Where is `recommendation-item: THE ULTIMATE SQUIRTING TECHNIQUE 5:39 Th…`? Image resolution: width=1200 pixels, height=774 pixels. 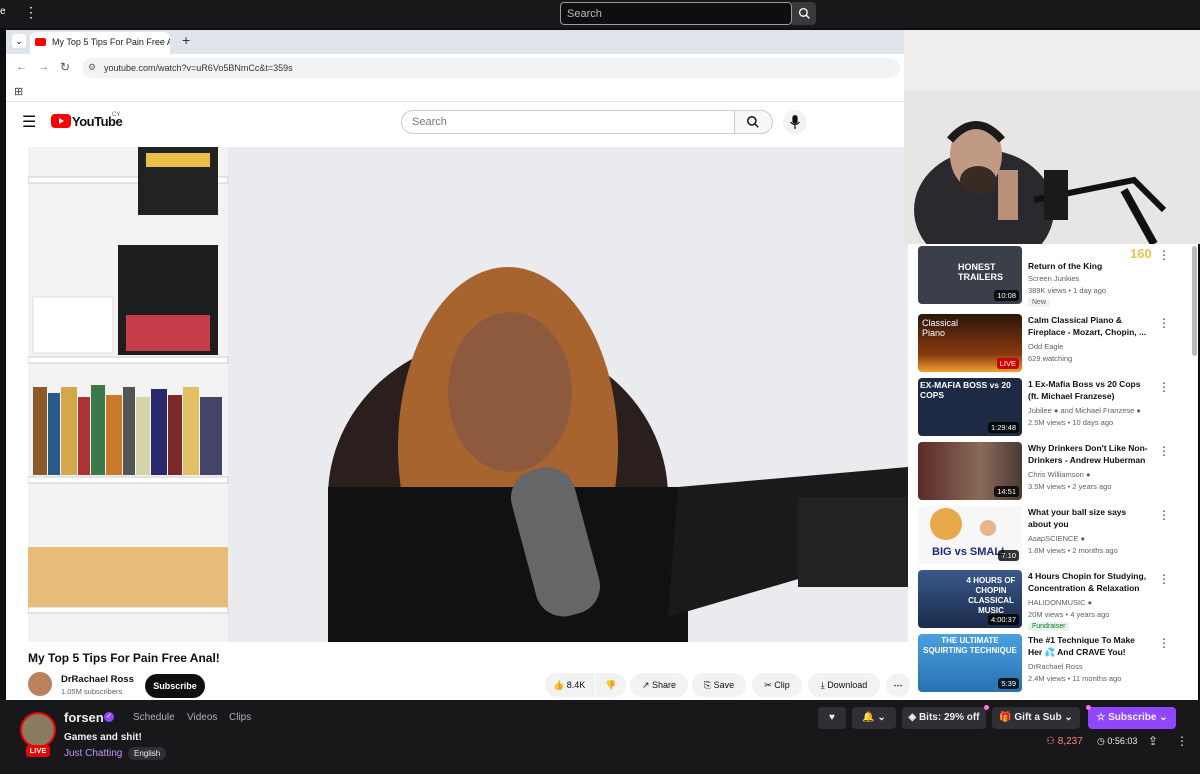
recommendation-item: THE ULTIMATE SQUIRTING TECHNIQUE 5:39 Th… is located at coordinates (1053, 664).